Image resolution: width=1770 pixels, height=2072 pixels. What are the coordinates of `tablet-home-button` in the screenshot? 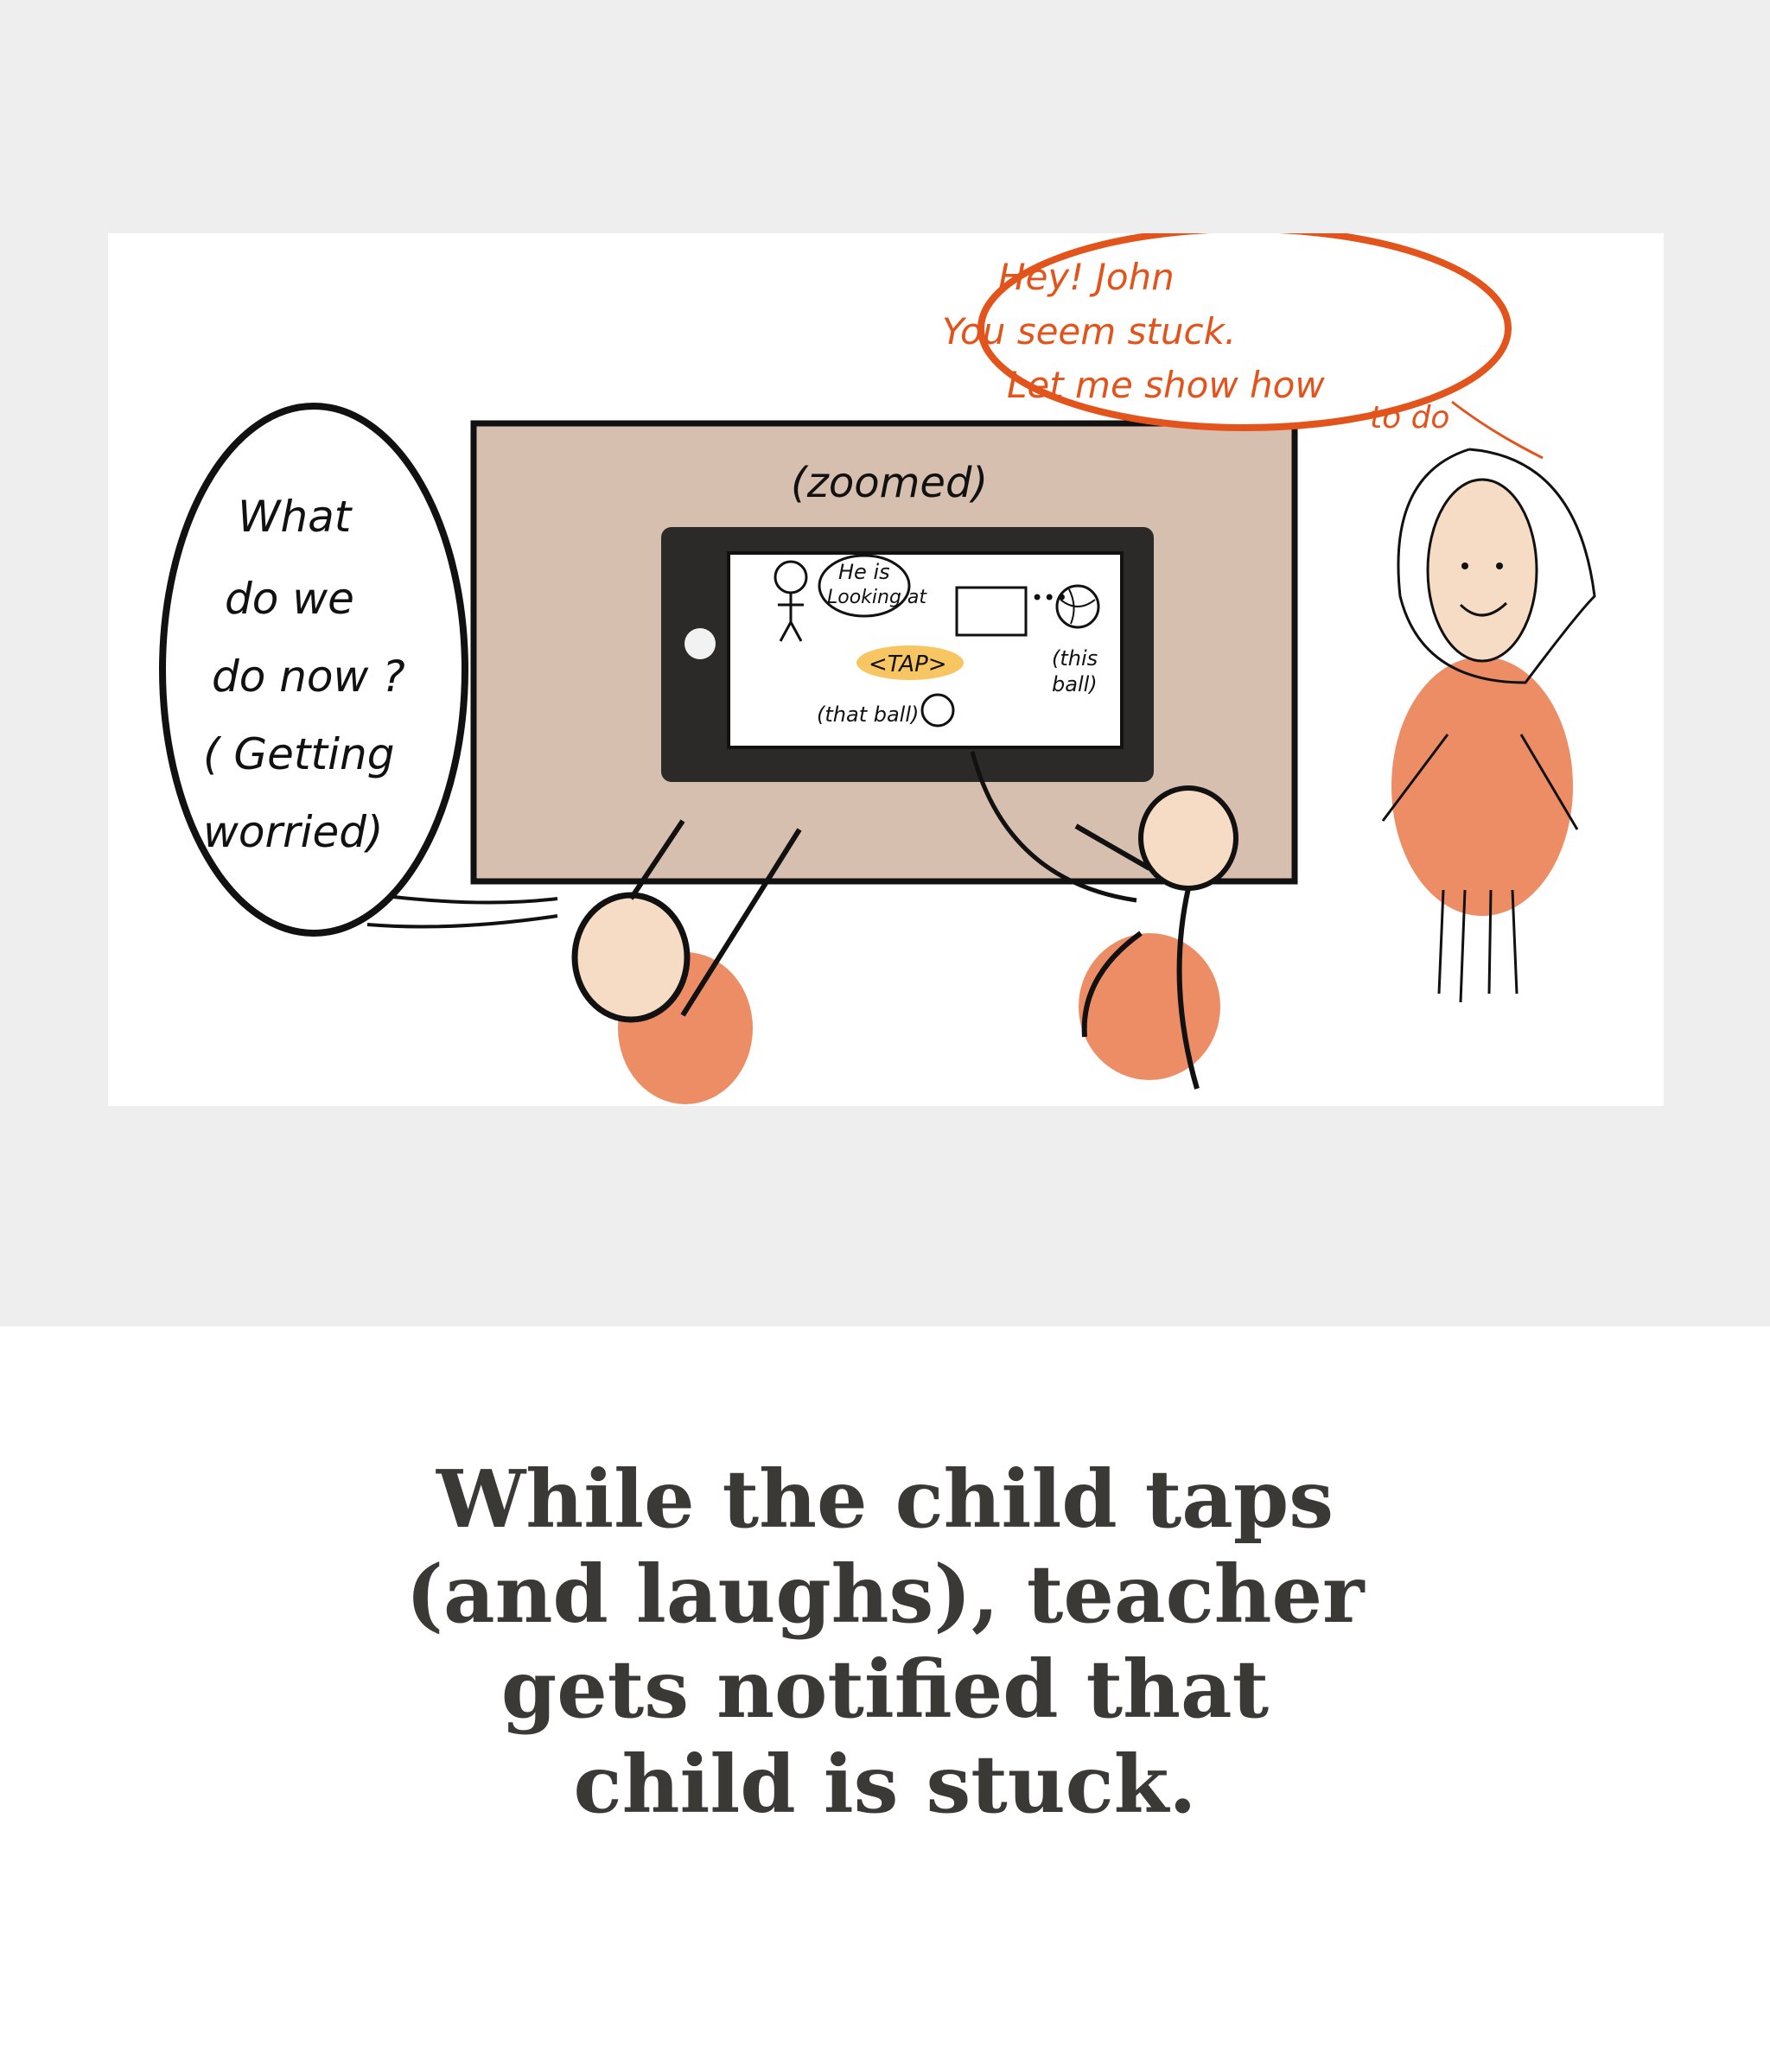 It's located at (700, 643).